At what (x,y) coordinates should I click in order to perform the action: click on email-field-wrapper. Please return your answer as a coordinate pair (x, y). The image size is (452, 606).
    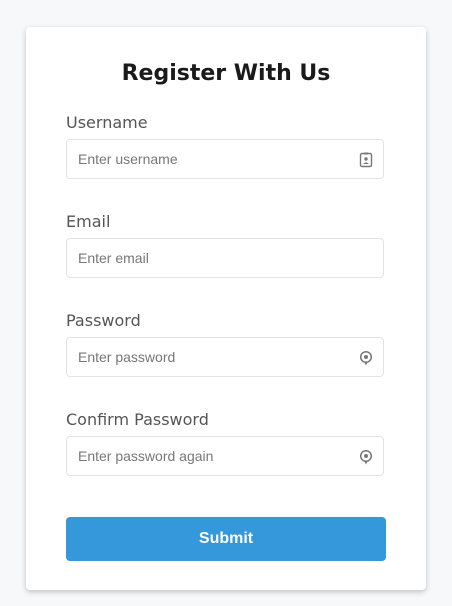
    Looking at the image, I should click on (225, 258).